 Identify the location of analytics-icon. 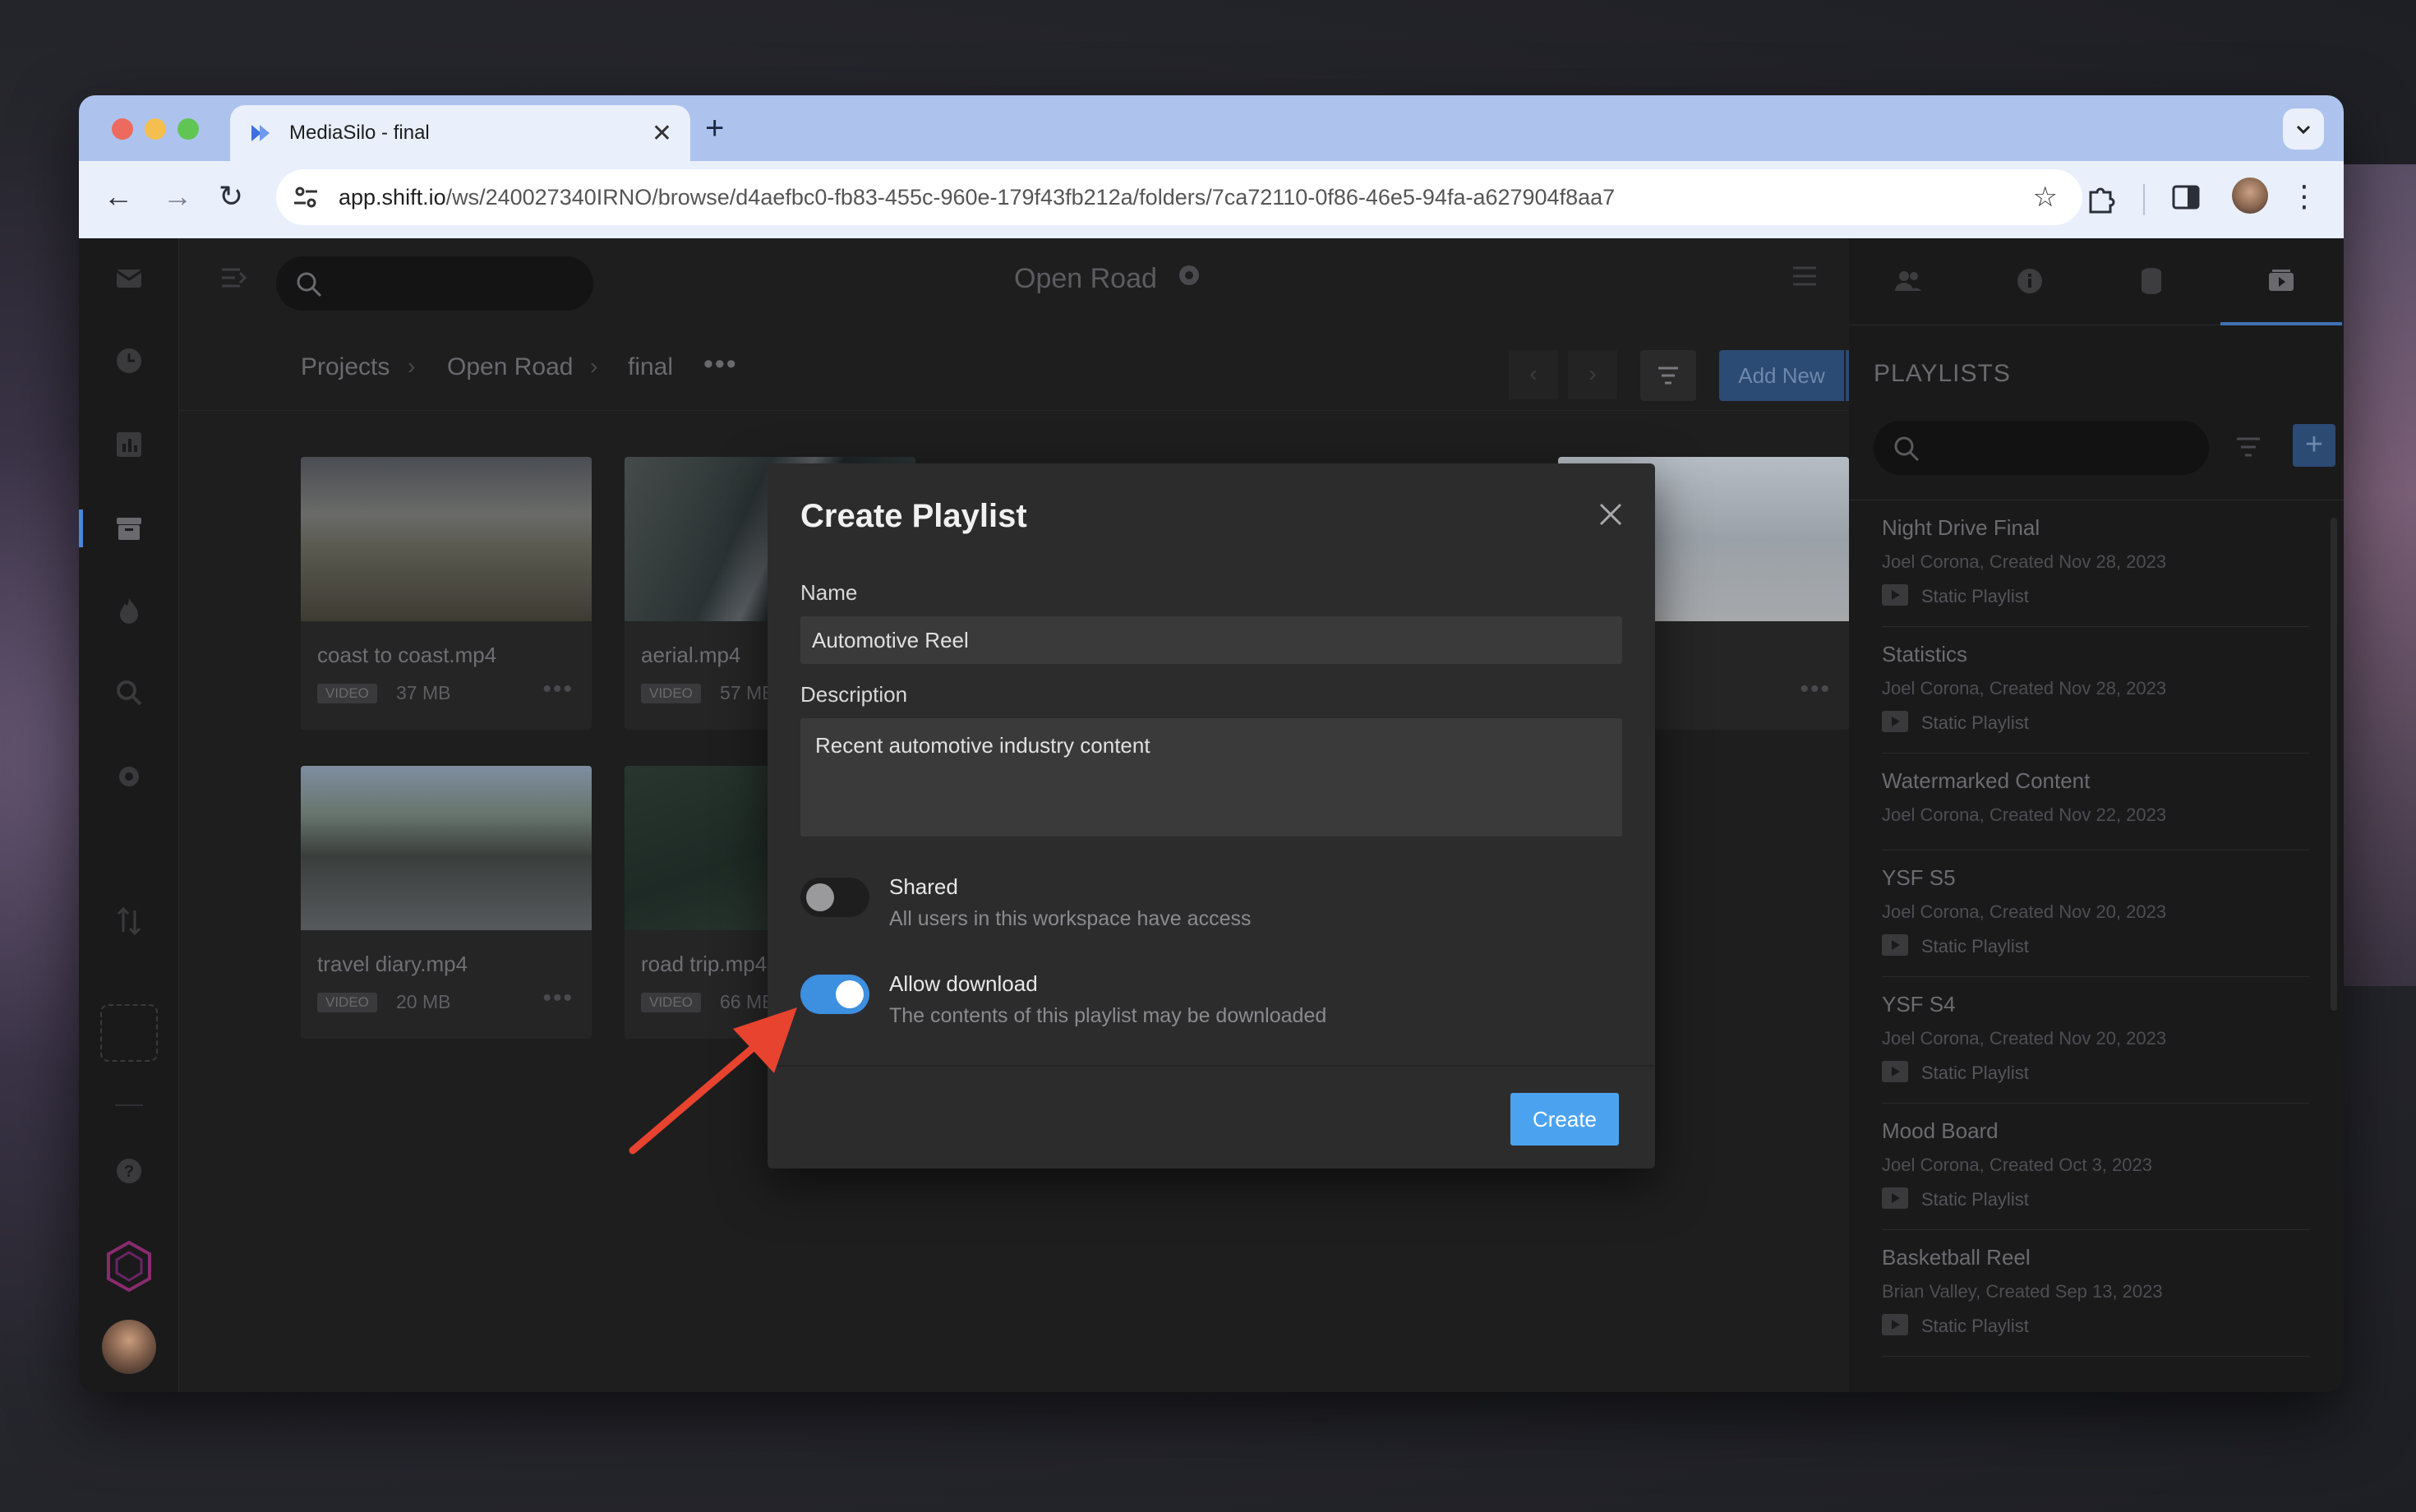
(129, 445).